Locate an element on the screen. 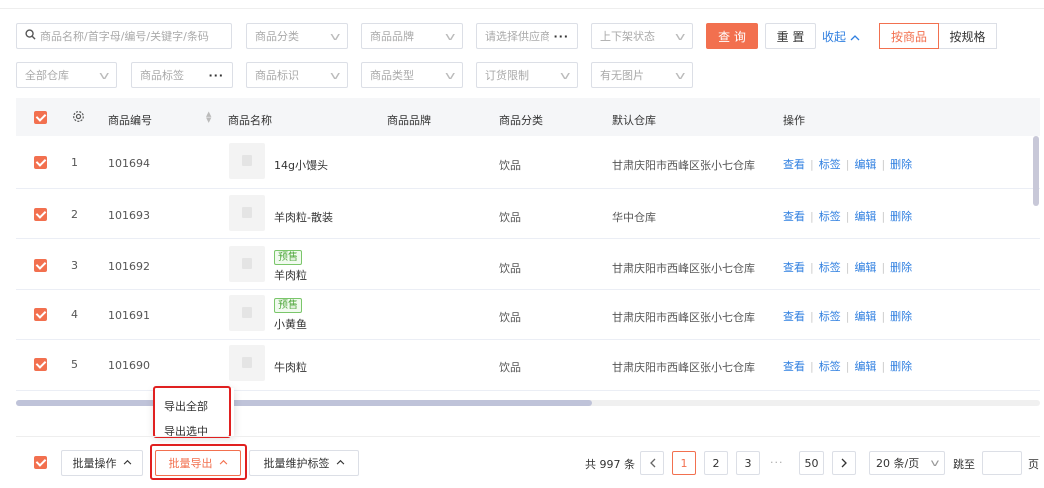 This screenshot has width=1044, height=488. order-limit-select: 订货限制 v is located at coordinates (527, 75).